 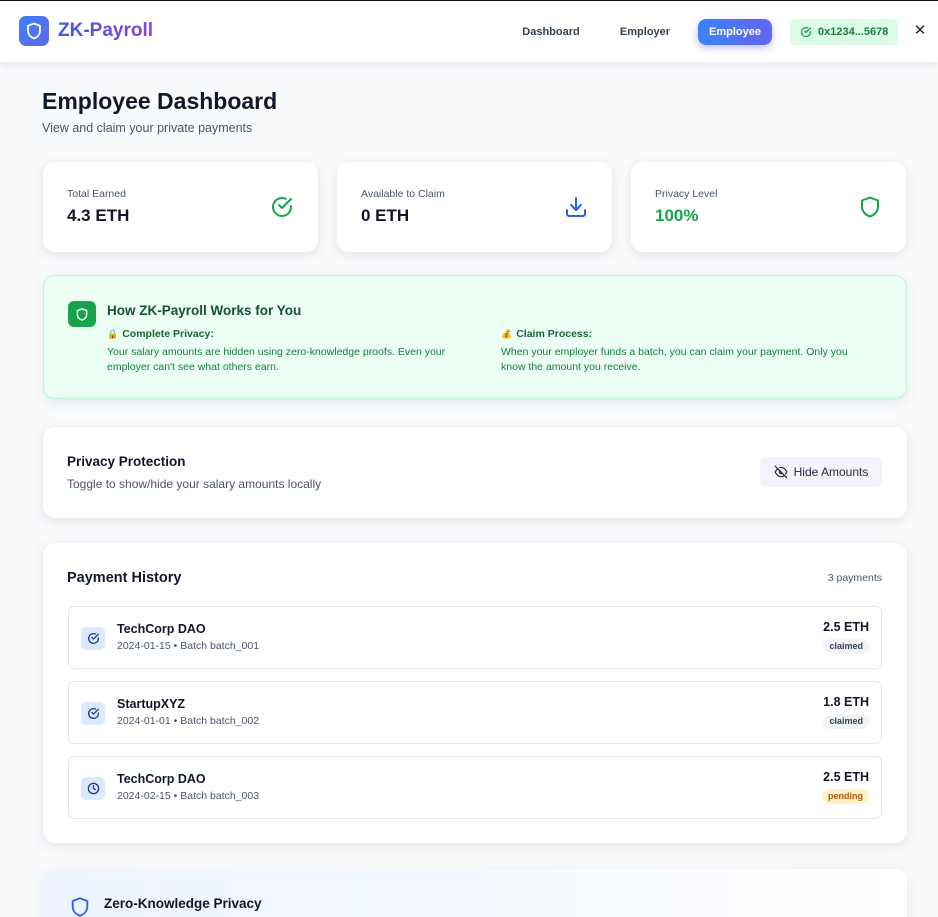 I want to click on nav-employee-button: Employee, so click(x=735, y=32).